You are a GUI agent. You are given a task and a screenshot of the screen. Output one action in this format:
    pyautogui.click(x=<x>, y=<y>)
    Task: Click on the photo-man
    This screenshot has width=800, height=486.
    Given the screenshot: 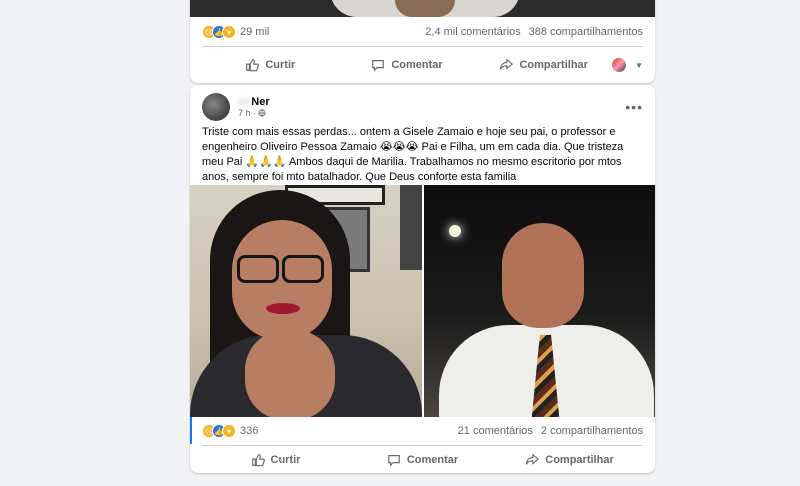 What is the action you would take?
    pyautogui.click(x=539, y=301)
    